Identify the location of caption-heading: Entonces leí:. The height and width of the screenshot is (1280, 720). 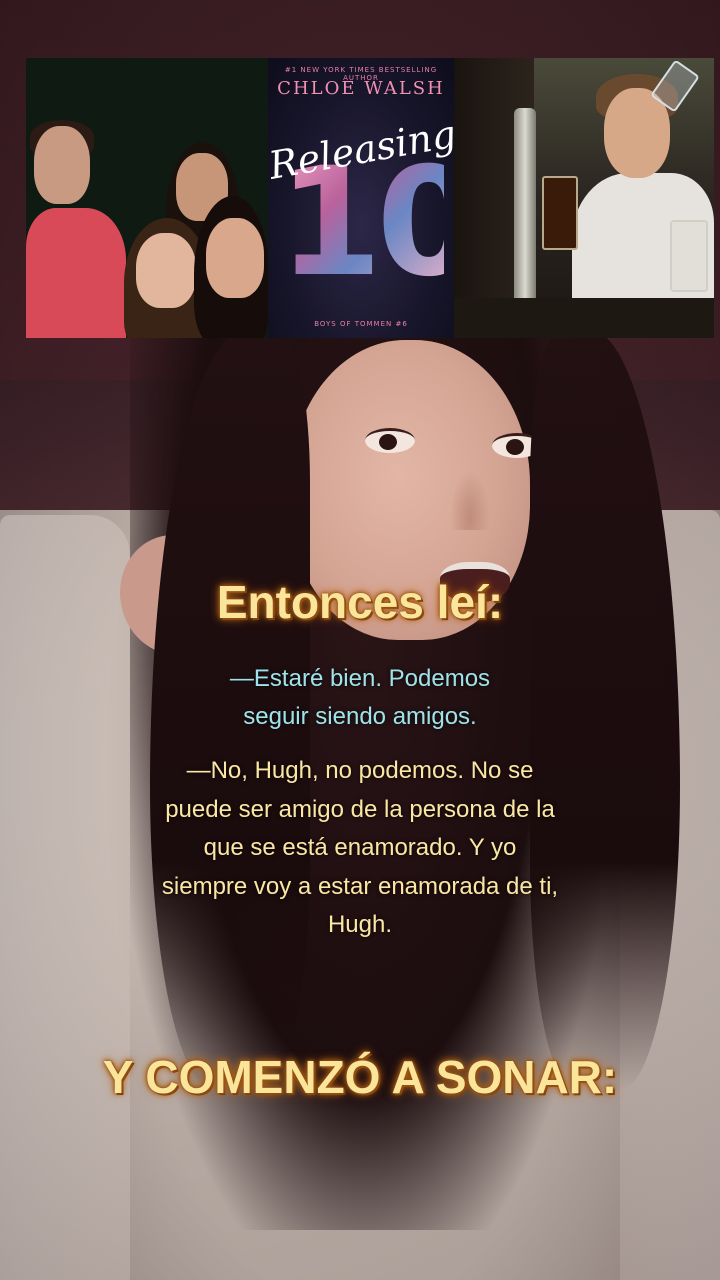
(360, 602).